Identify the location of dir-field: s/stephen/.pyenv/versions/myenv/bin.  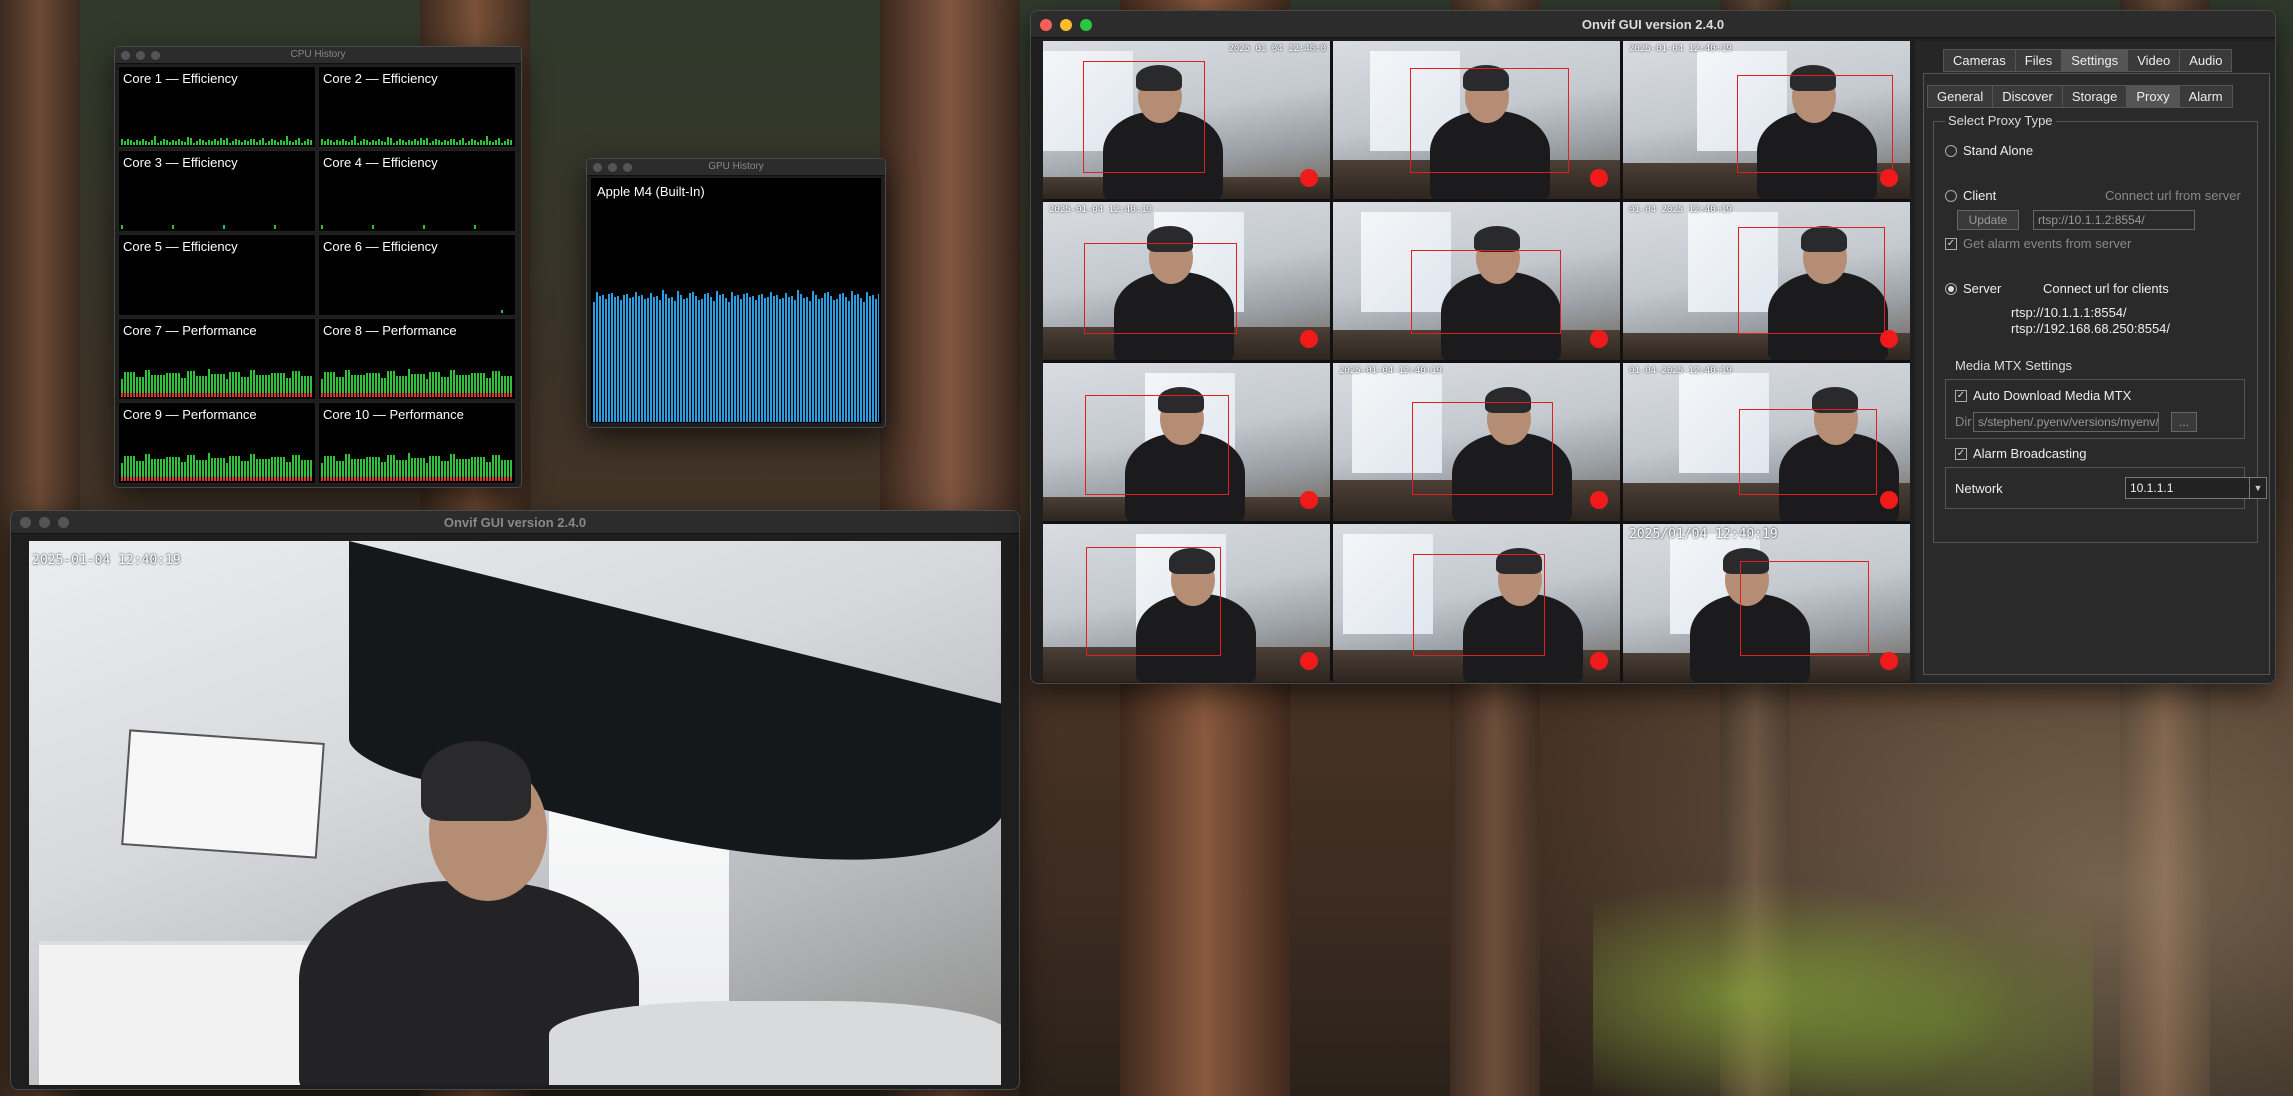
(2066, 422).